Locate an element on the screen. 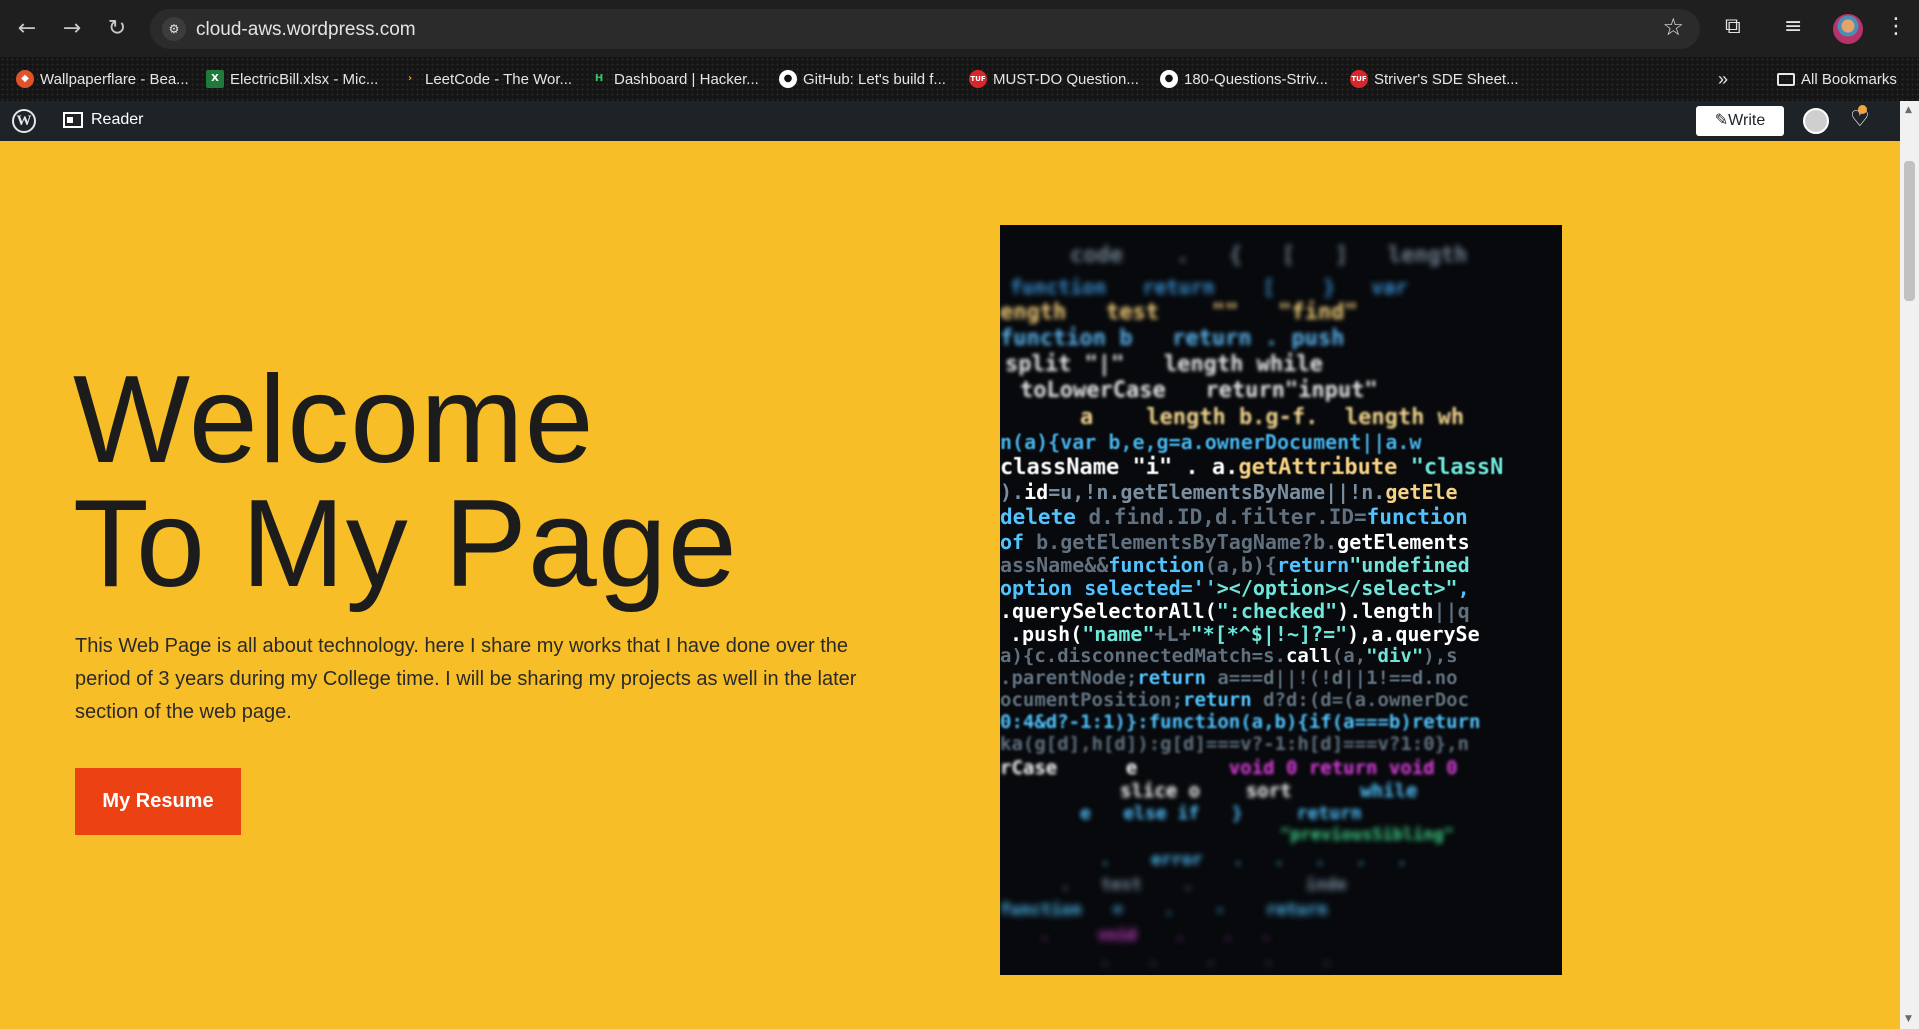  resume-button: My Resume is located at coordinates (158, 801).